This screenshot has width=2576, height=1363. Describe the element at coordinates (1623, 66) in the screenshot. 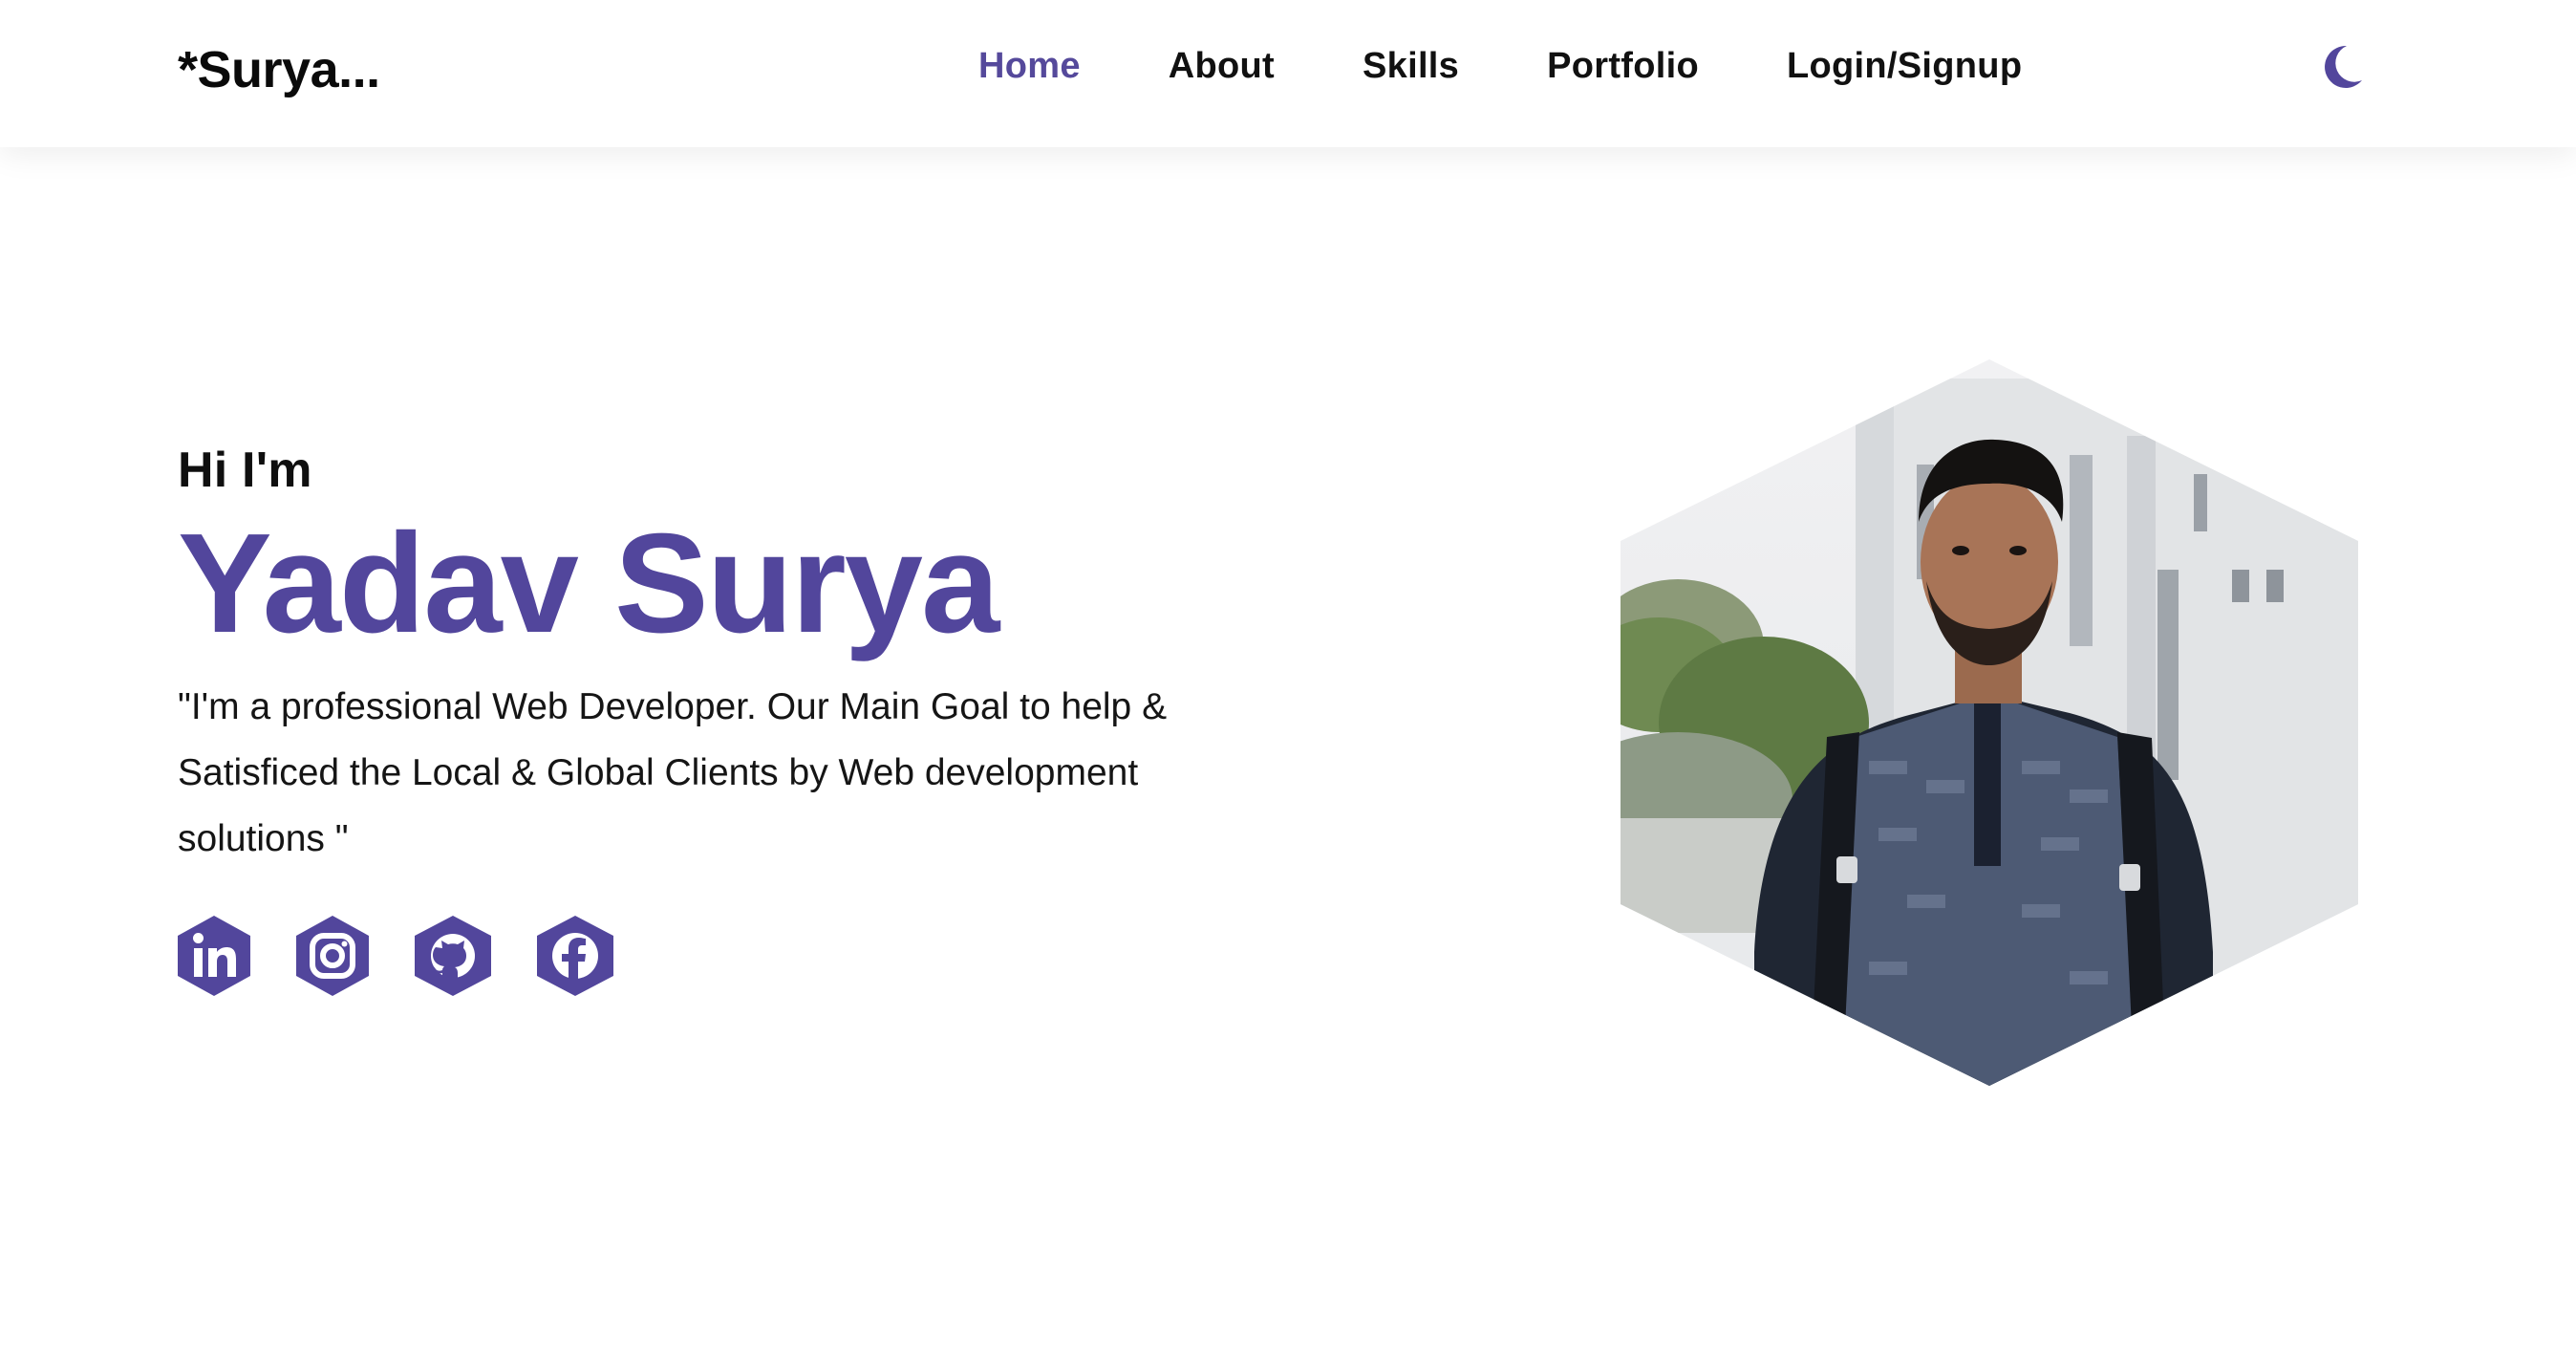

I see `nav-portfolio: Portfolio` at that location.